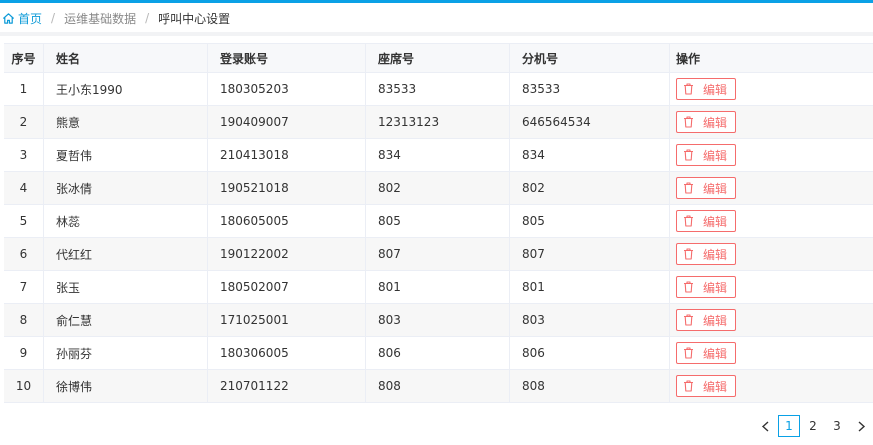 The image size is (873, 445). I want to click on column-header-actions: 操作, so click(688, 58).